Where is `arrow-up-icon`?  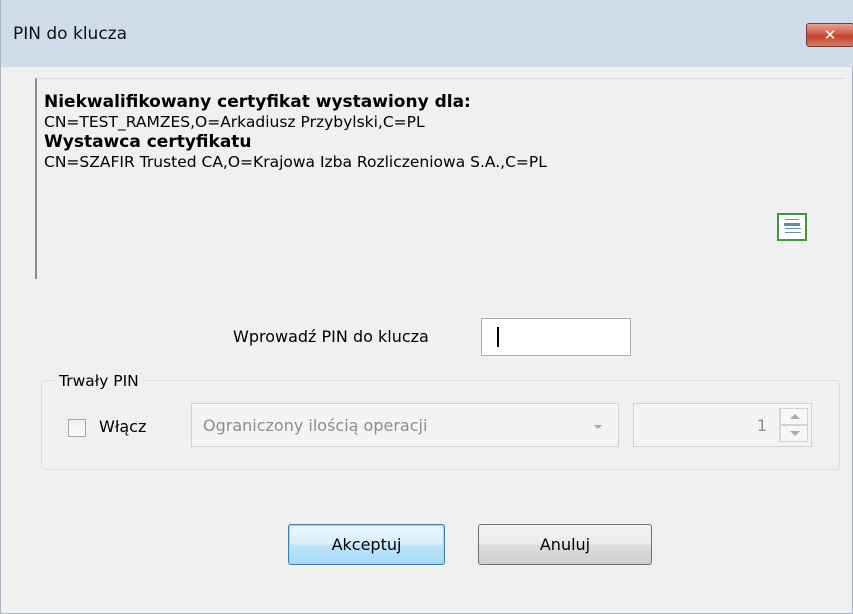
arrow-up-icon is located at coordinates (795, 416).